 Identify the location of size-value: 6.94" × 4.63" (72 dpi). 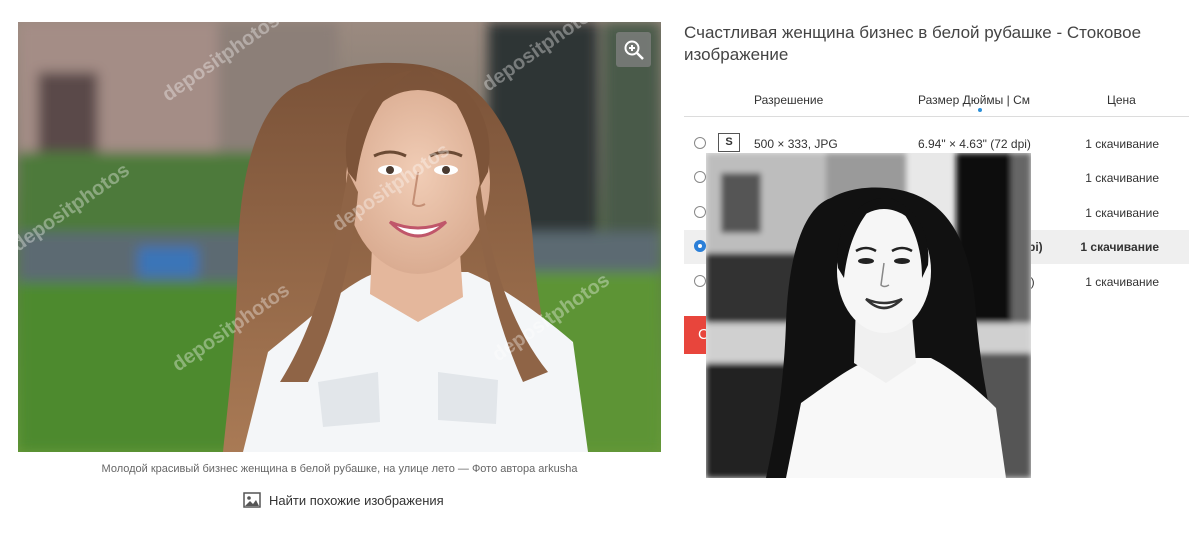
(974, 144).